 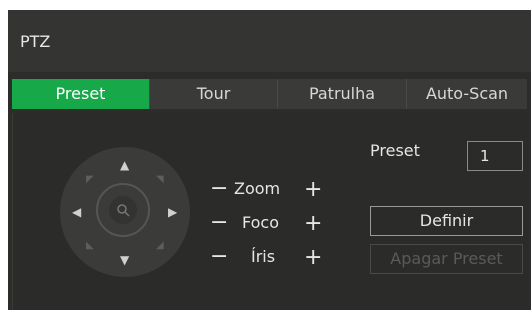 What do you see at coordinates (90, 246) in the screenshot?
I see `pan-down-left-icon: ◣` at bounding box center [90, 246].